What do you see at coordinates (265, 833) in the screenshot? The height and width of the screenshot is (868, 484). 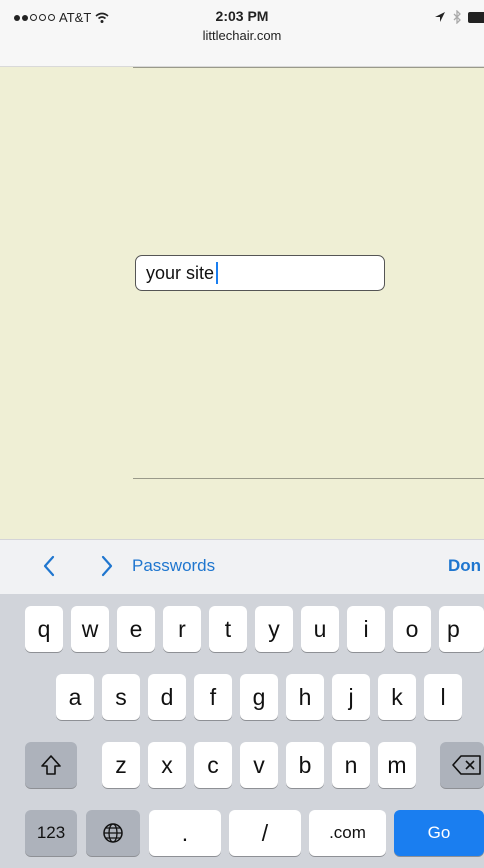 I see `slash-key: /` at bounding box center [265, 833].